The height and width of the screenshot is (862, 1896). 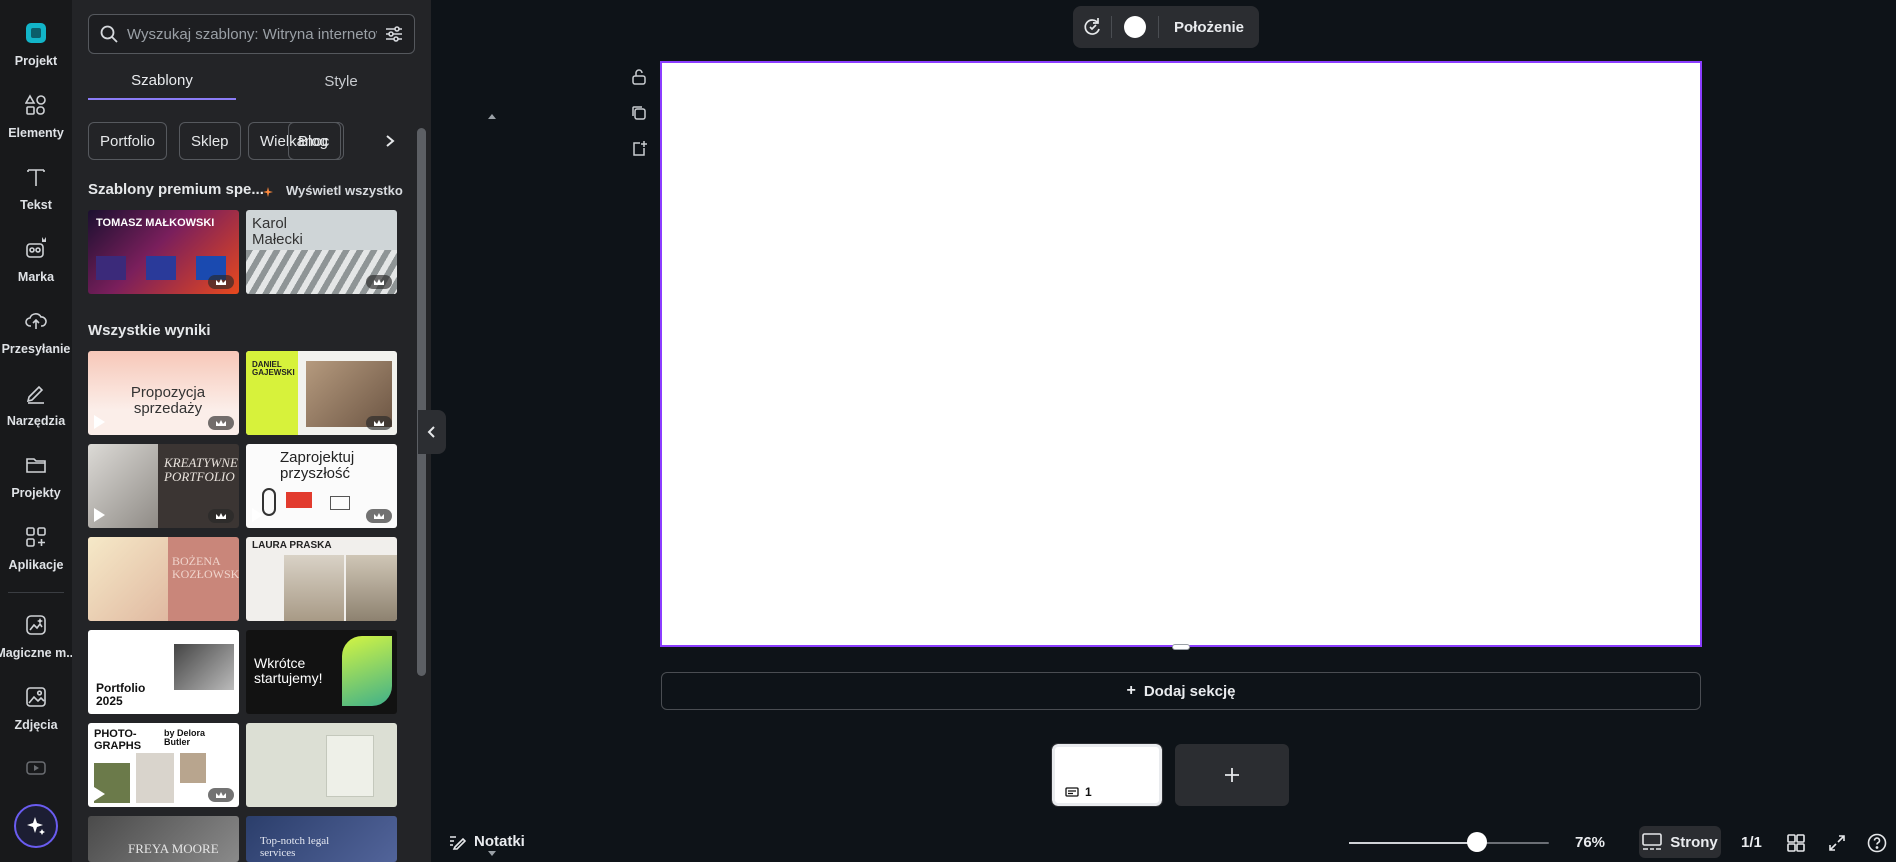 What do you see at coordinates (163, 486) in the screenshot?
I see `template-thumb: KREATYWNE PORTFOLIO` at bounding box center [163, 486].